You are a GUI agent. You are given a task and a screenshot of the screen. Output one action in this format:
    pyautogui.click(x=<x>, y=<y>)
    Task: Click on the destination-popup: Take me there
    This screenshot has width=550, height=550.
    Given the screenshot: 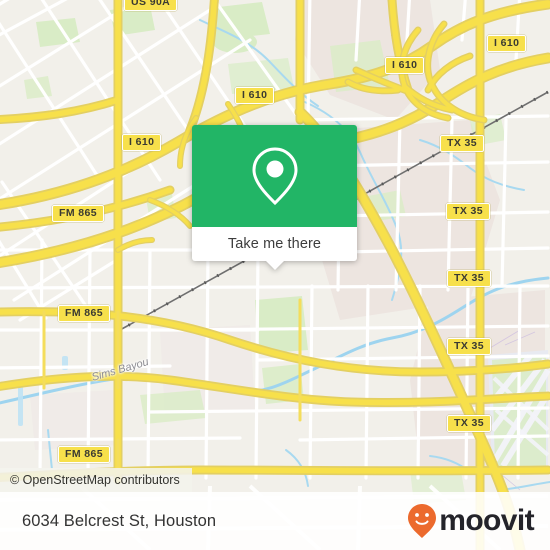 What is the action you would take?
    pyautogui.click(x=274, y=197)
    